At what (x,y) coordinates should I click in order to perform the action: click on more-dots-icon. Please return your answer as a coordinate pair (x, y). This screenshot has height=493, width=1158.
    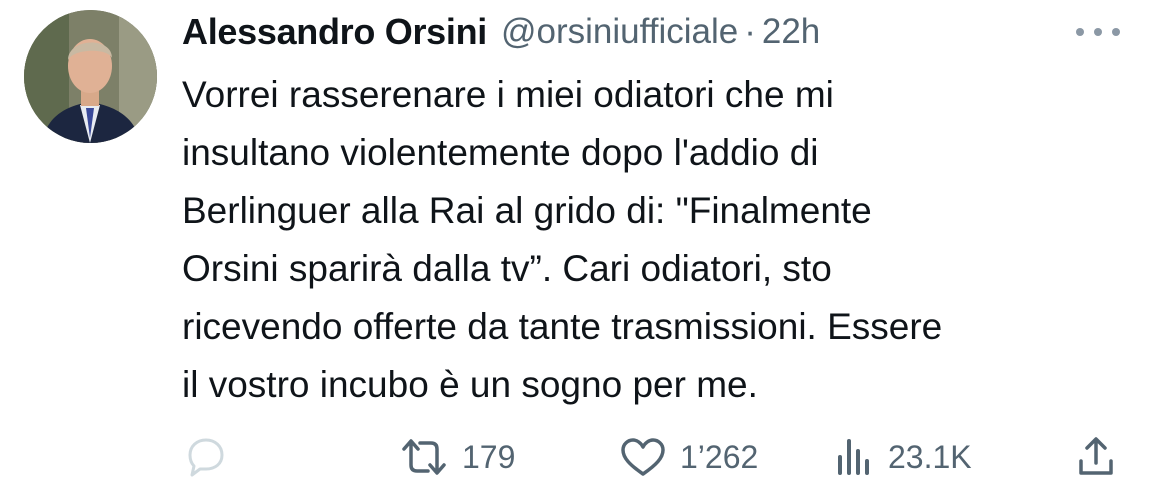
    Looking at the image, I should click on (1098, 32).